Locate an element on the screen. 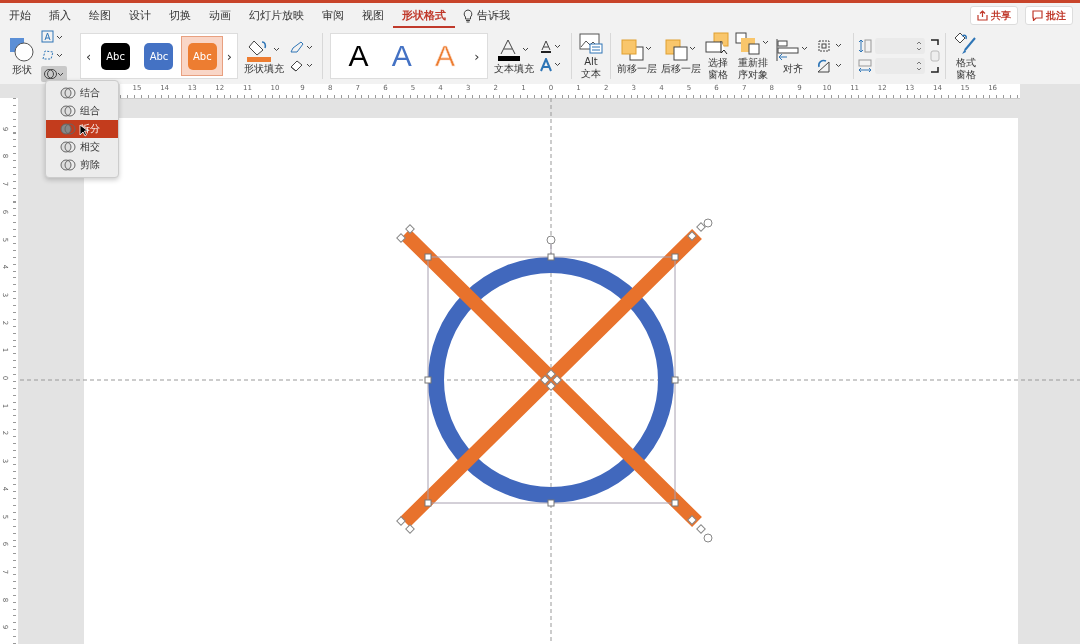  ribbon-tab: 动画 is located at coordinates (220, 15).